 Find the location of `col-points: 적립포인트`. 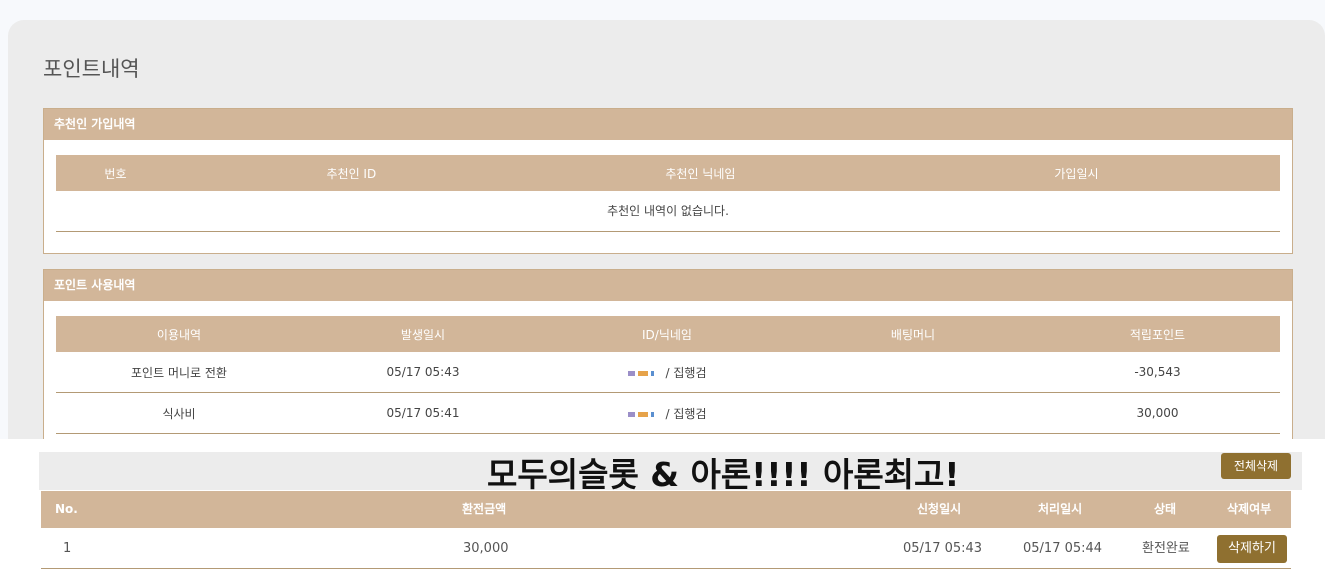

col-points: 적립포인트 is located at coordinates (1157, 334).